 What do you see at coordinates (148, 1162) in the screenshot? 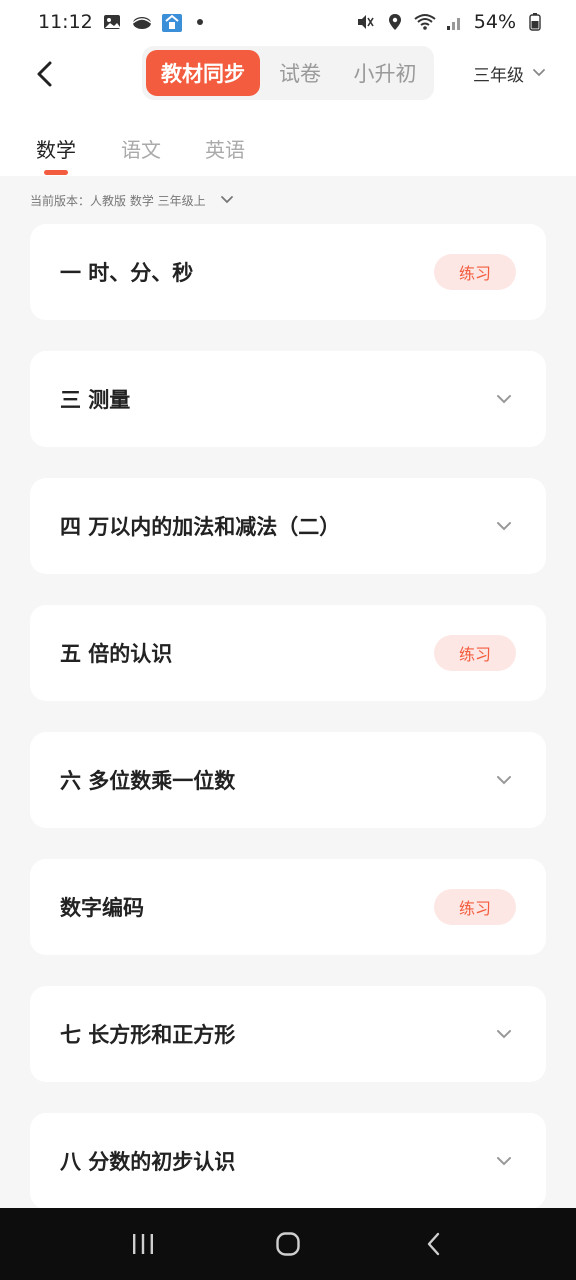
I see `chapter-title: 八 分数的初步认识` at bounding box center [148, 1162].